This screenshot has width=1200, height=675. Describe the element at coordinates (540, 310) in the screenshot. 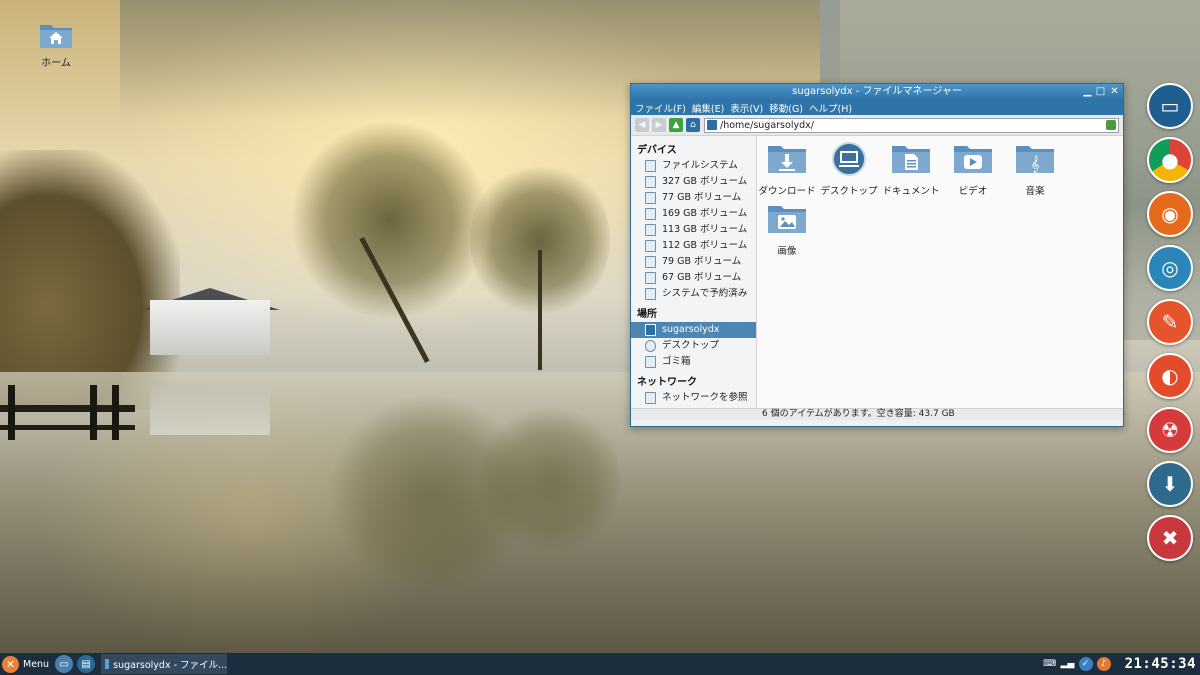

I see `wallpaper-tree-trunk` at that location.